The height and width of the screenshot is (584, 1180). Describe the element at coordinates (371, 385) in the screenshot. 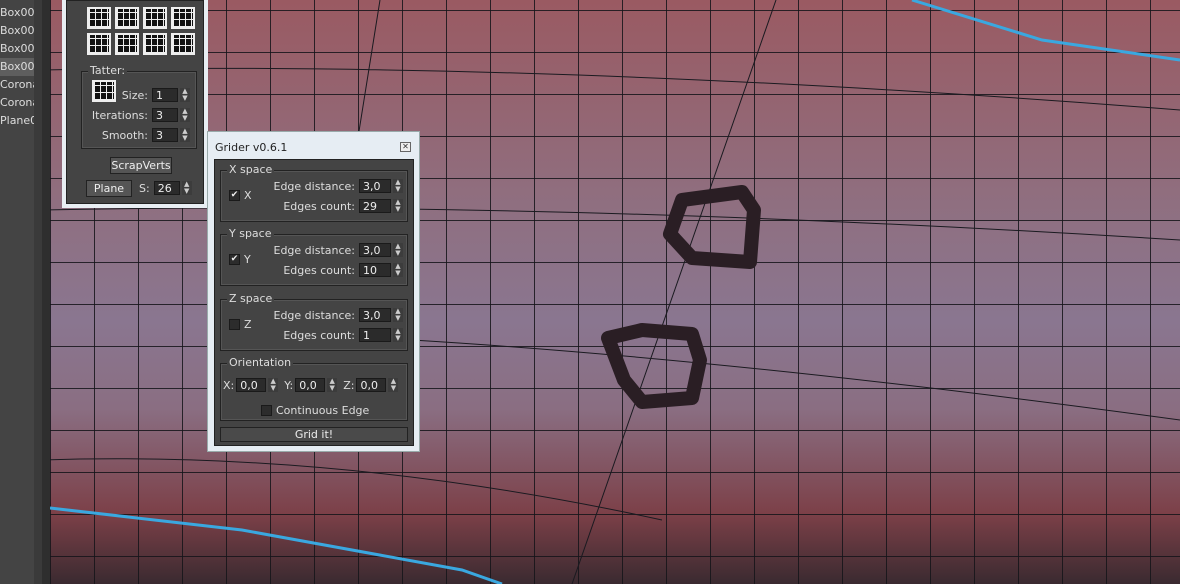

I see `orient-z-input: 0,0` at that location.